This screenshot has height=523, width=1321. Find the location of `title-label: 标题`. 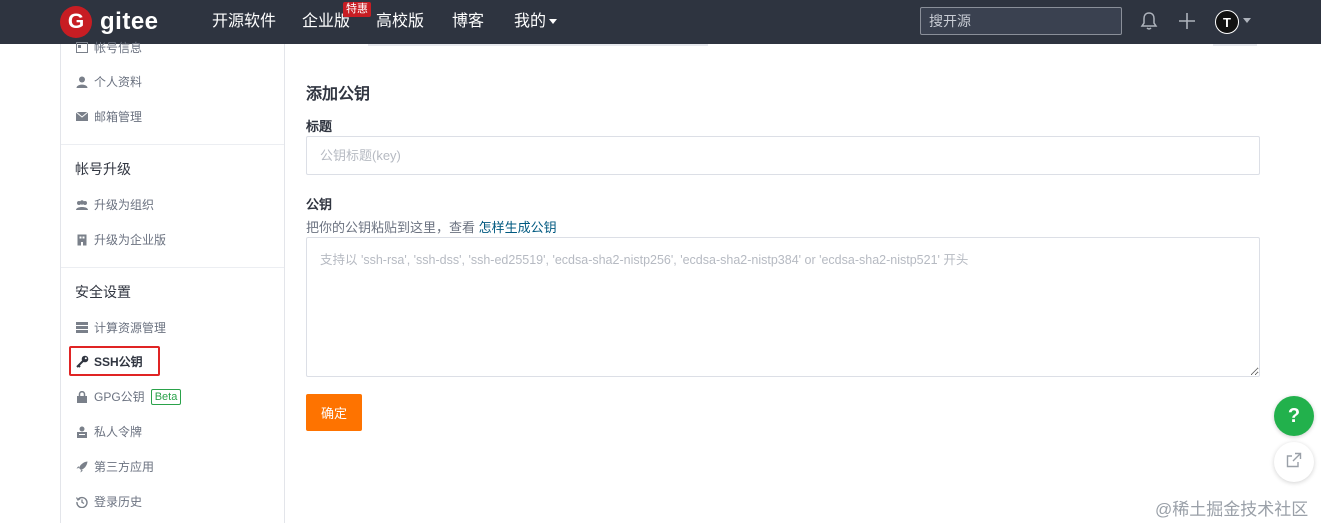

title-label: 标题 is located at coordinates (319, 126).